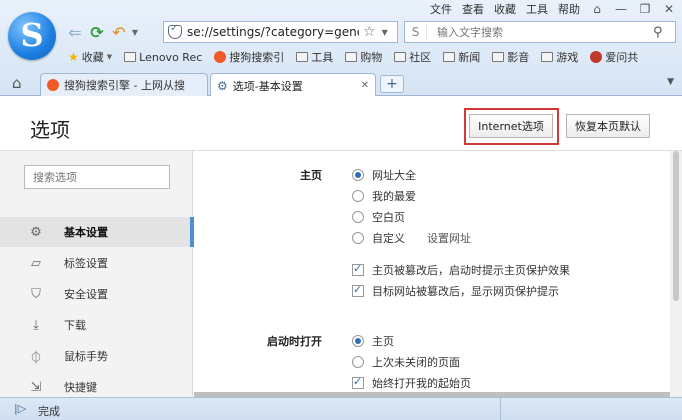  I want to click on sidebar-item-security: ⛉ 安全设置, so click(96, 294).